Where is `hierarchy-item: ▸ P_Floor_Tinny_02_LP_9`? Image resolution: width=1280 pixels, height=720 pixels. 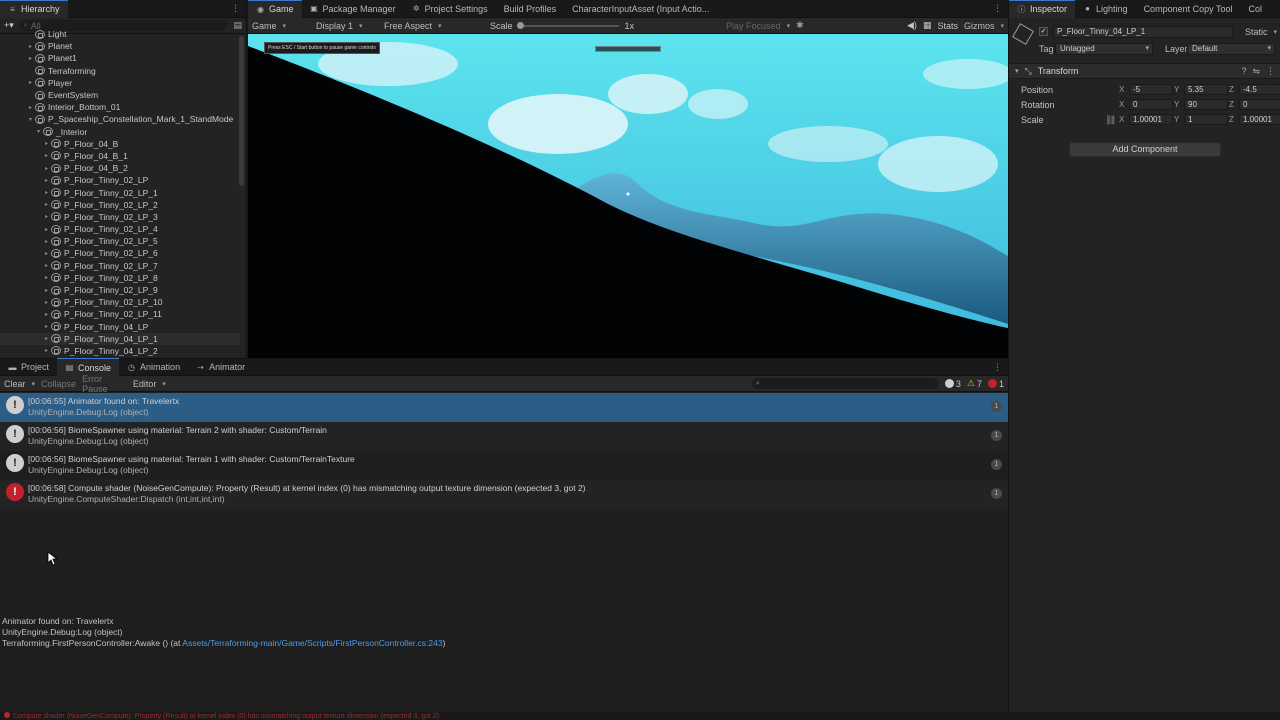
hierarchy-item: ▸ P_Floor_Tinny_02_LP_9 is located at coordinates (120, 290).